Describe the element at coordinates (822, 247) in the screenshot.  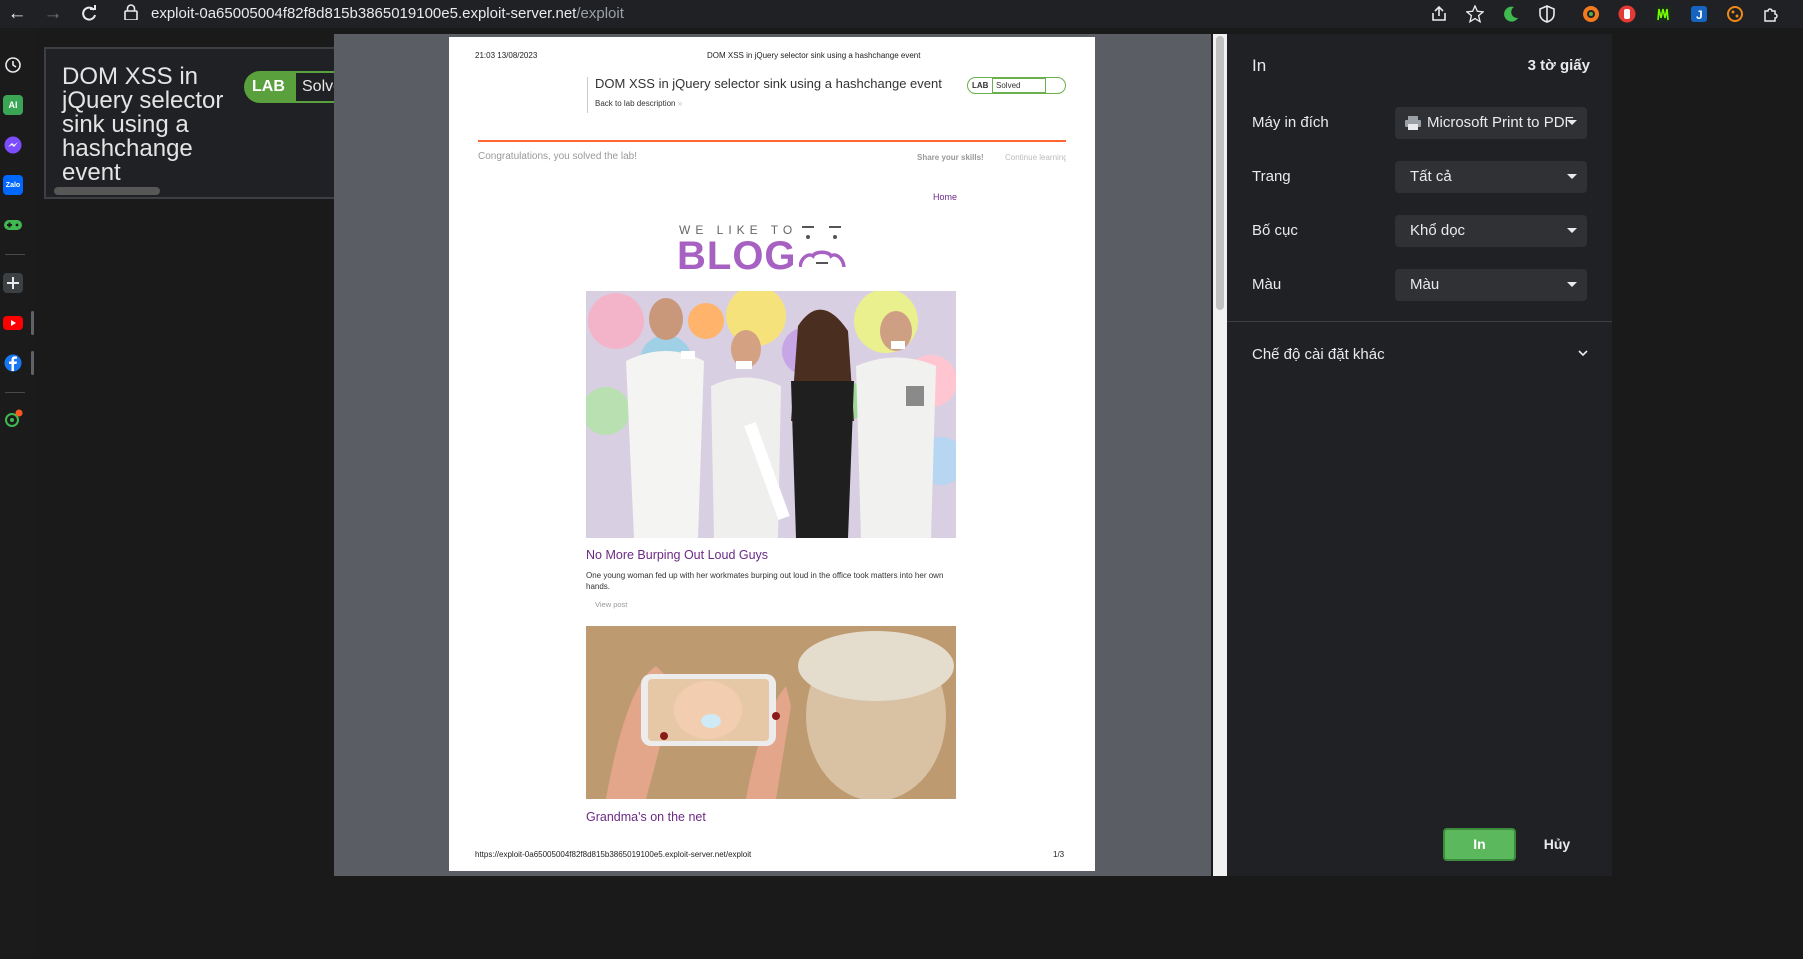
I see `blog-logo-face-icon` at that location.